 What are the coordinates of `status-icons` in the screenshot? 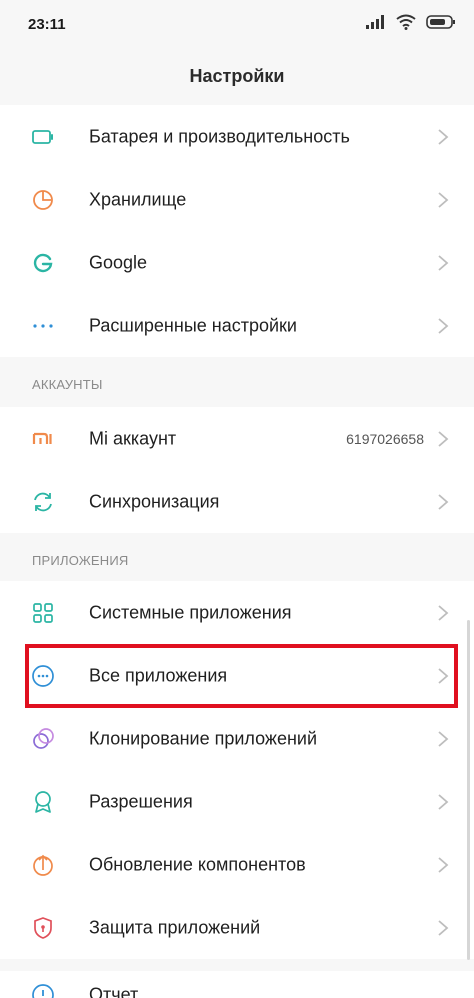 It's located at (411, 22).